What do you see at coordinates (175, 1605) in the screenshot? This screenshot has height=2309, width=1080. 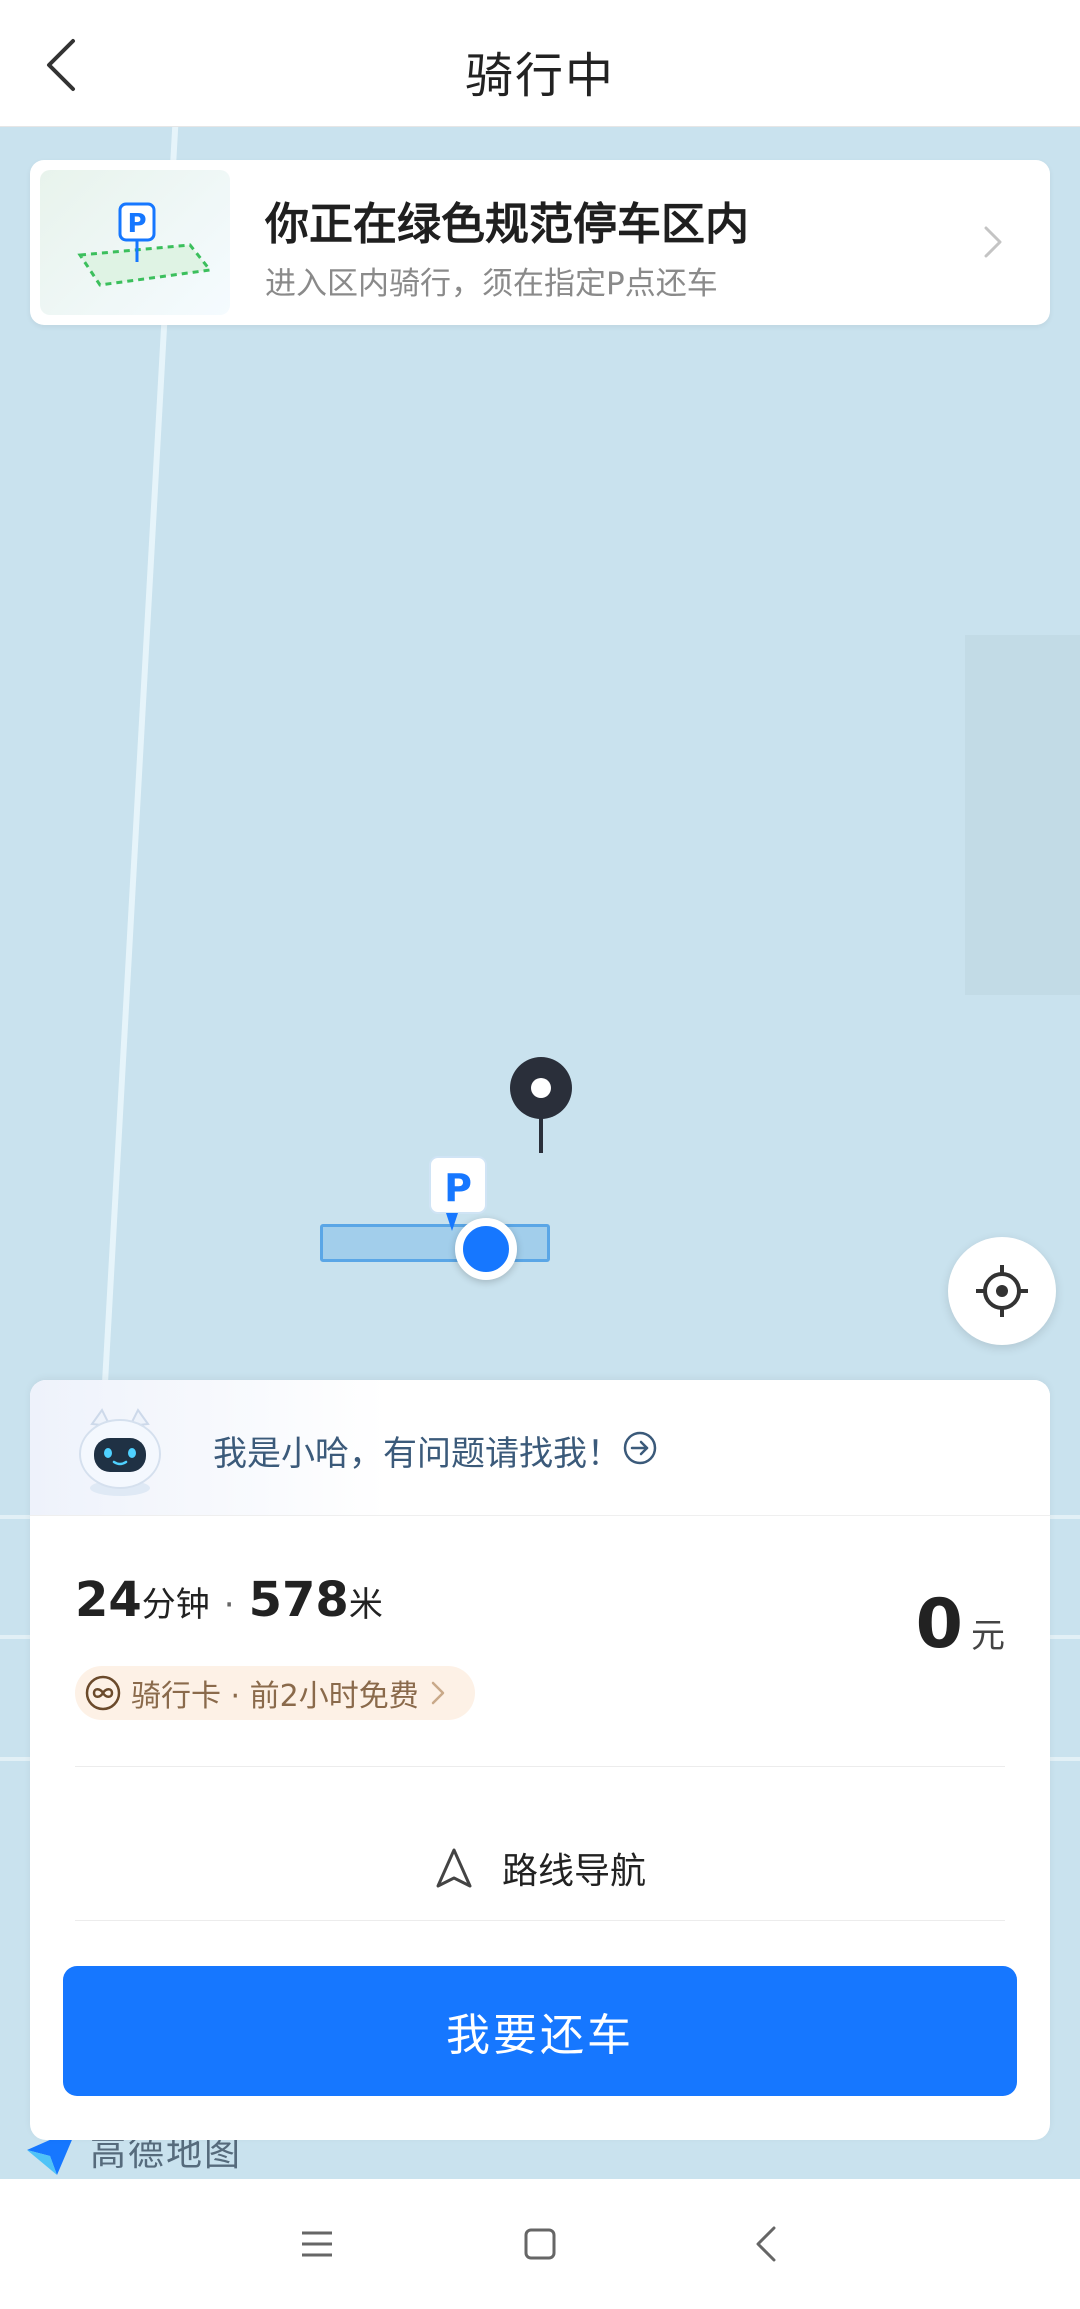 I see `ride-time-unit: 分钟` at bounding box center [175, 1605].